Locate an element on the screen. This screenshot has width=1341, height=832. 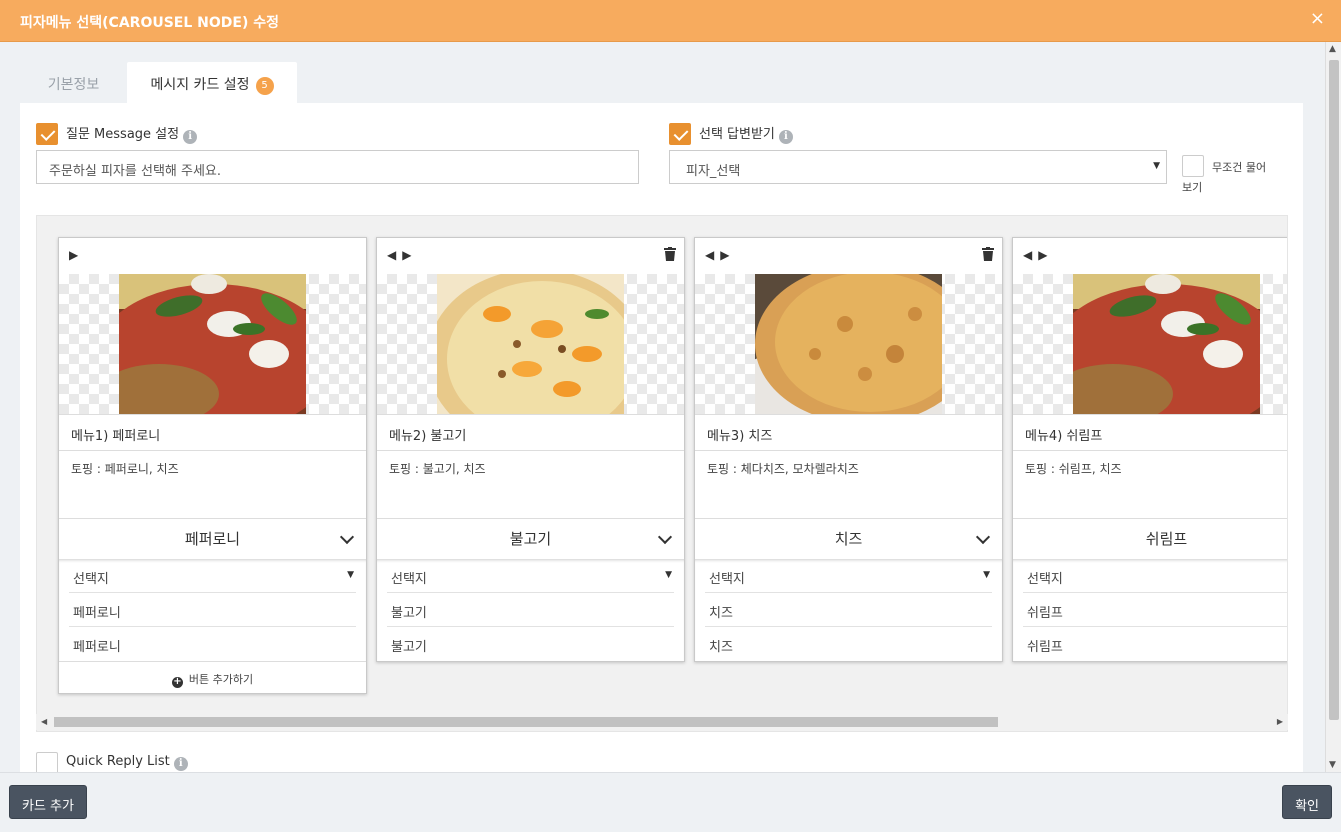
add-button-label: 버튼 추가하기 is located at coordinates (221, 679).